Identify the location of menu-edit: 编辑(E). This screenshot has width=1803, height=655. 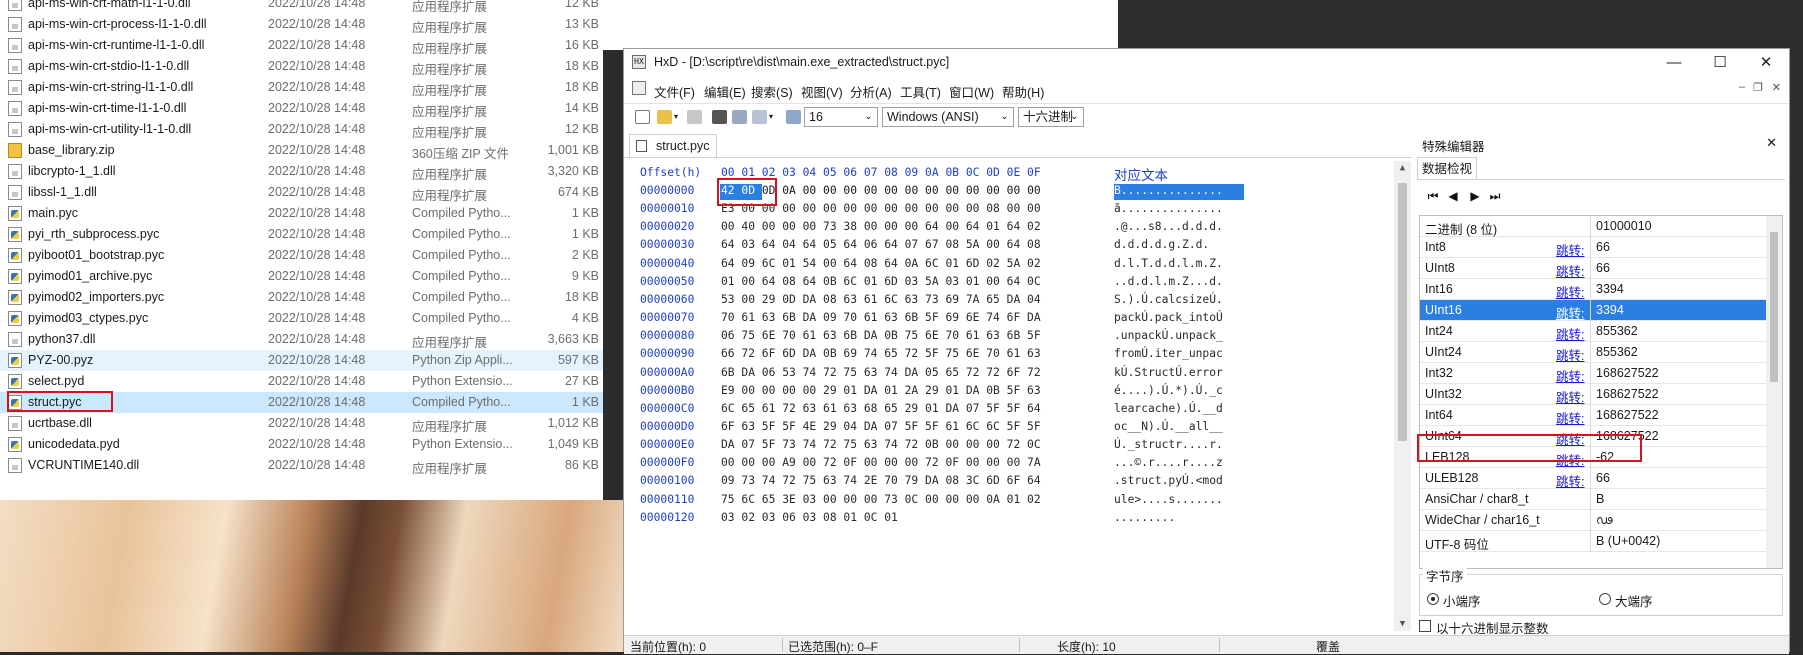
(725, 91).